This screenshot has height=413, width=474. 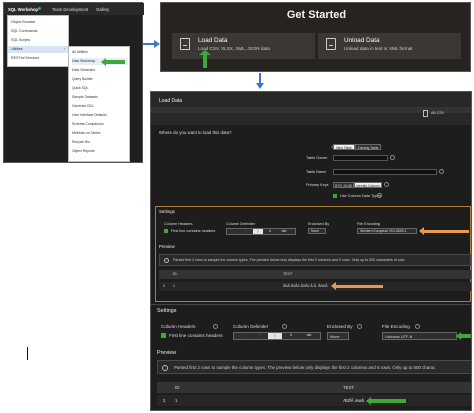 I want to click on menu-all-utilities: All Utilities, so click(x=100, y=52).